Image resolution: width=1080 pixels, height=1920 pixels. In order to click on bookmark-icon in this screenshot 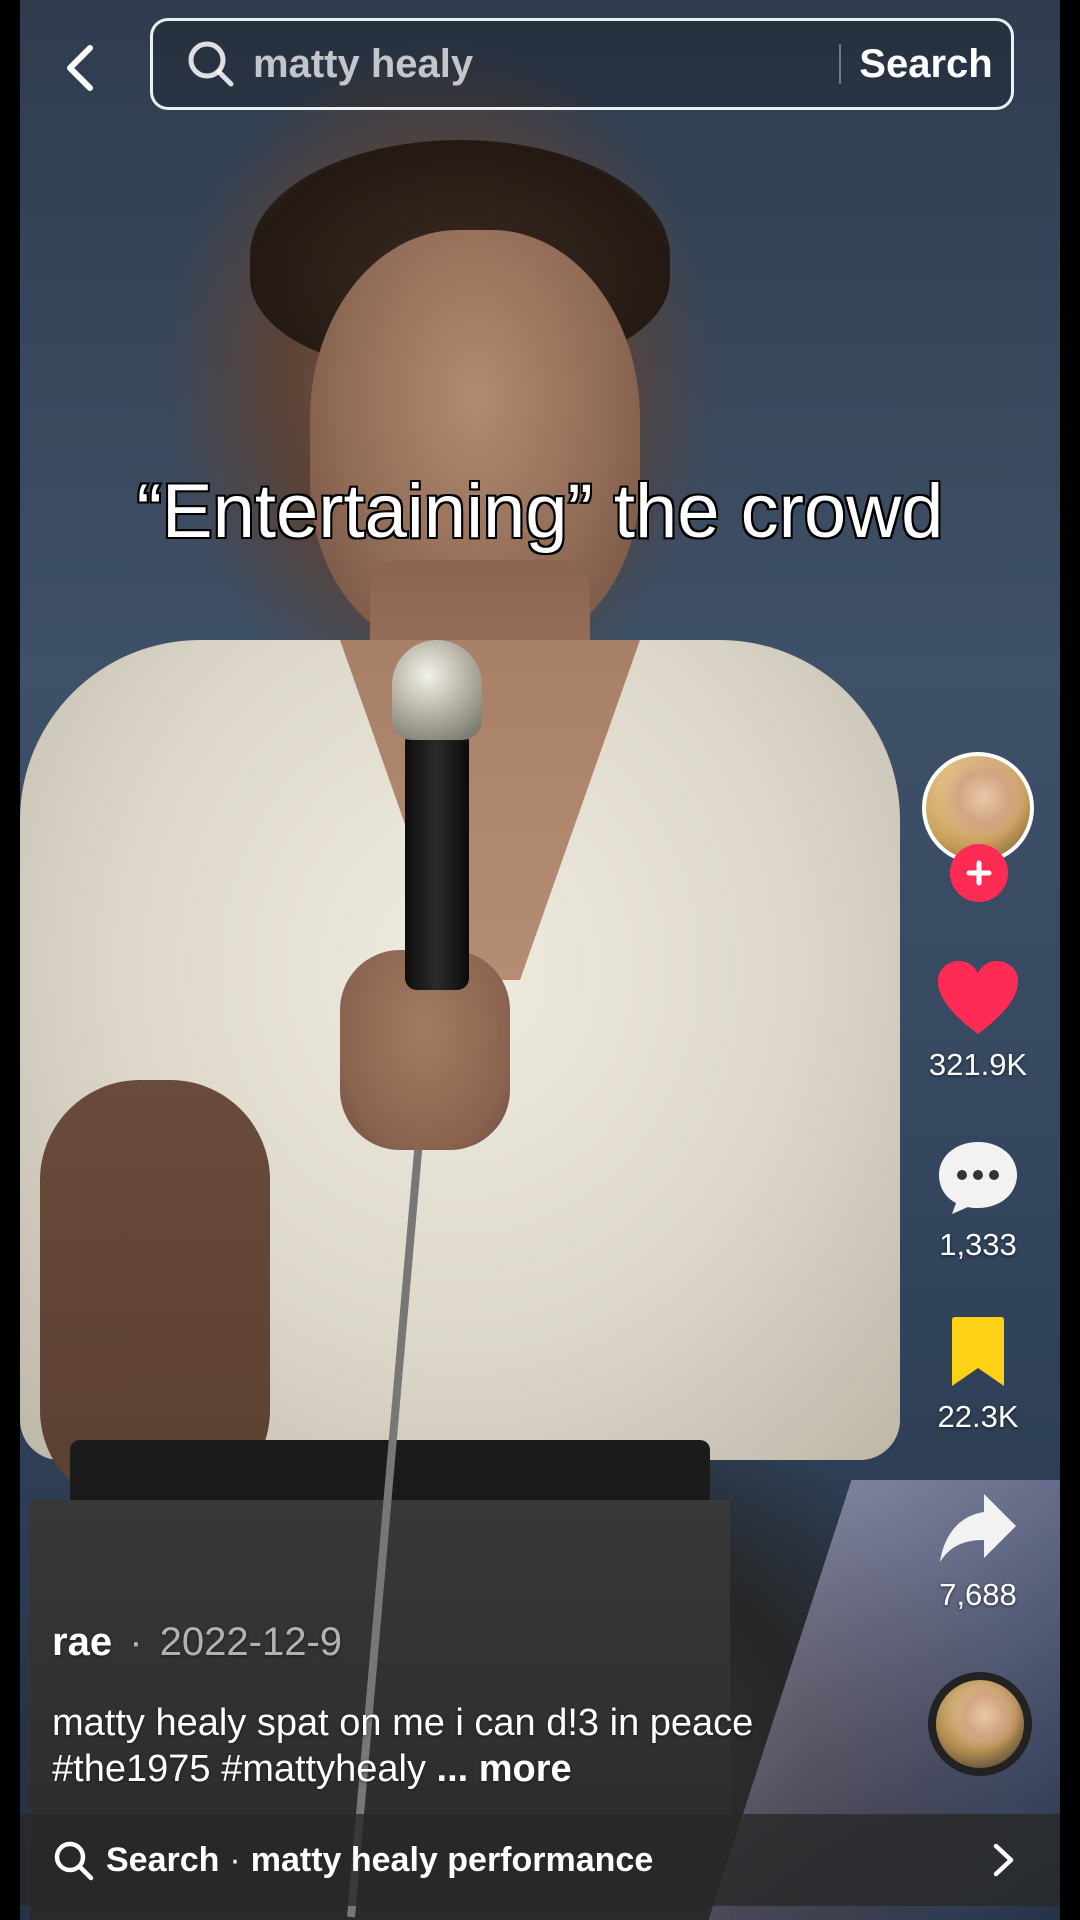, I will do `click(978, 1351)`.